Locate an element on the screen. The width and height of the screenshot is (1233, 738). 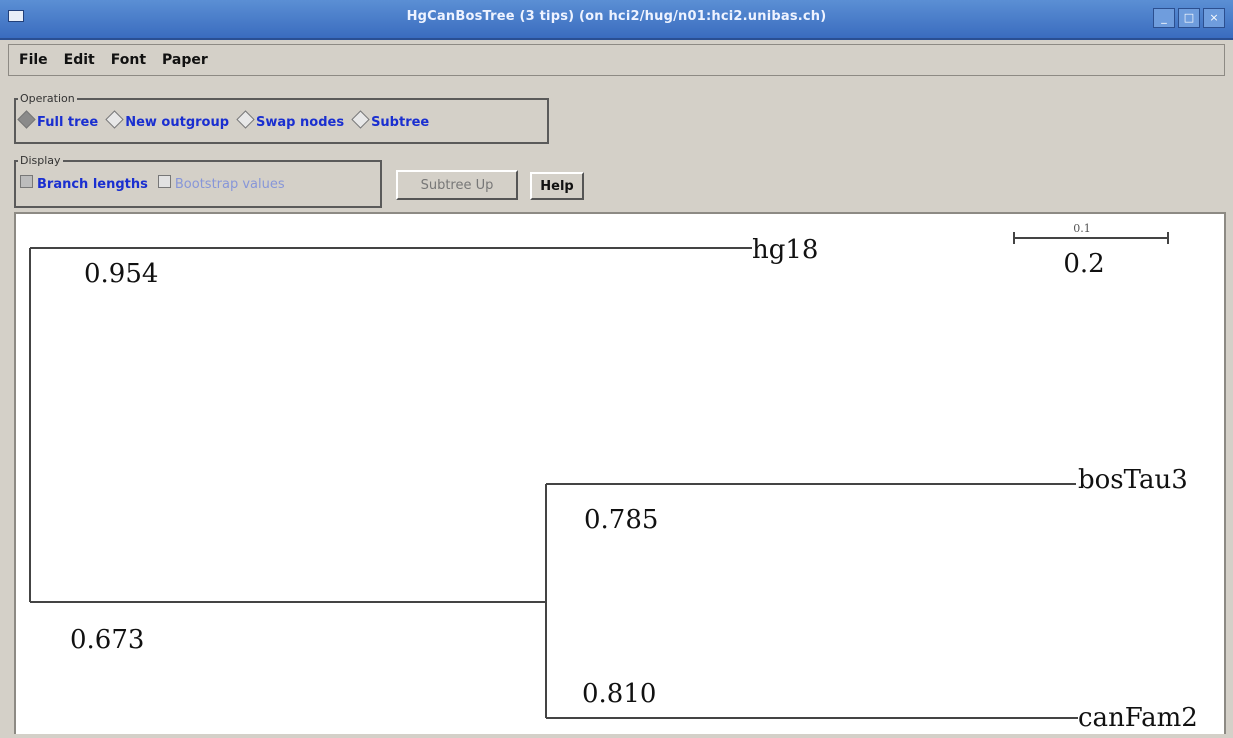
menu-paper: Paper is located at coordinates (185, 60).